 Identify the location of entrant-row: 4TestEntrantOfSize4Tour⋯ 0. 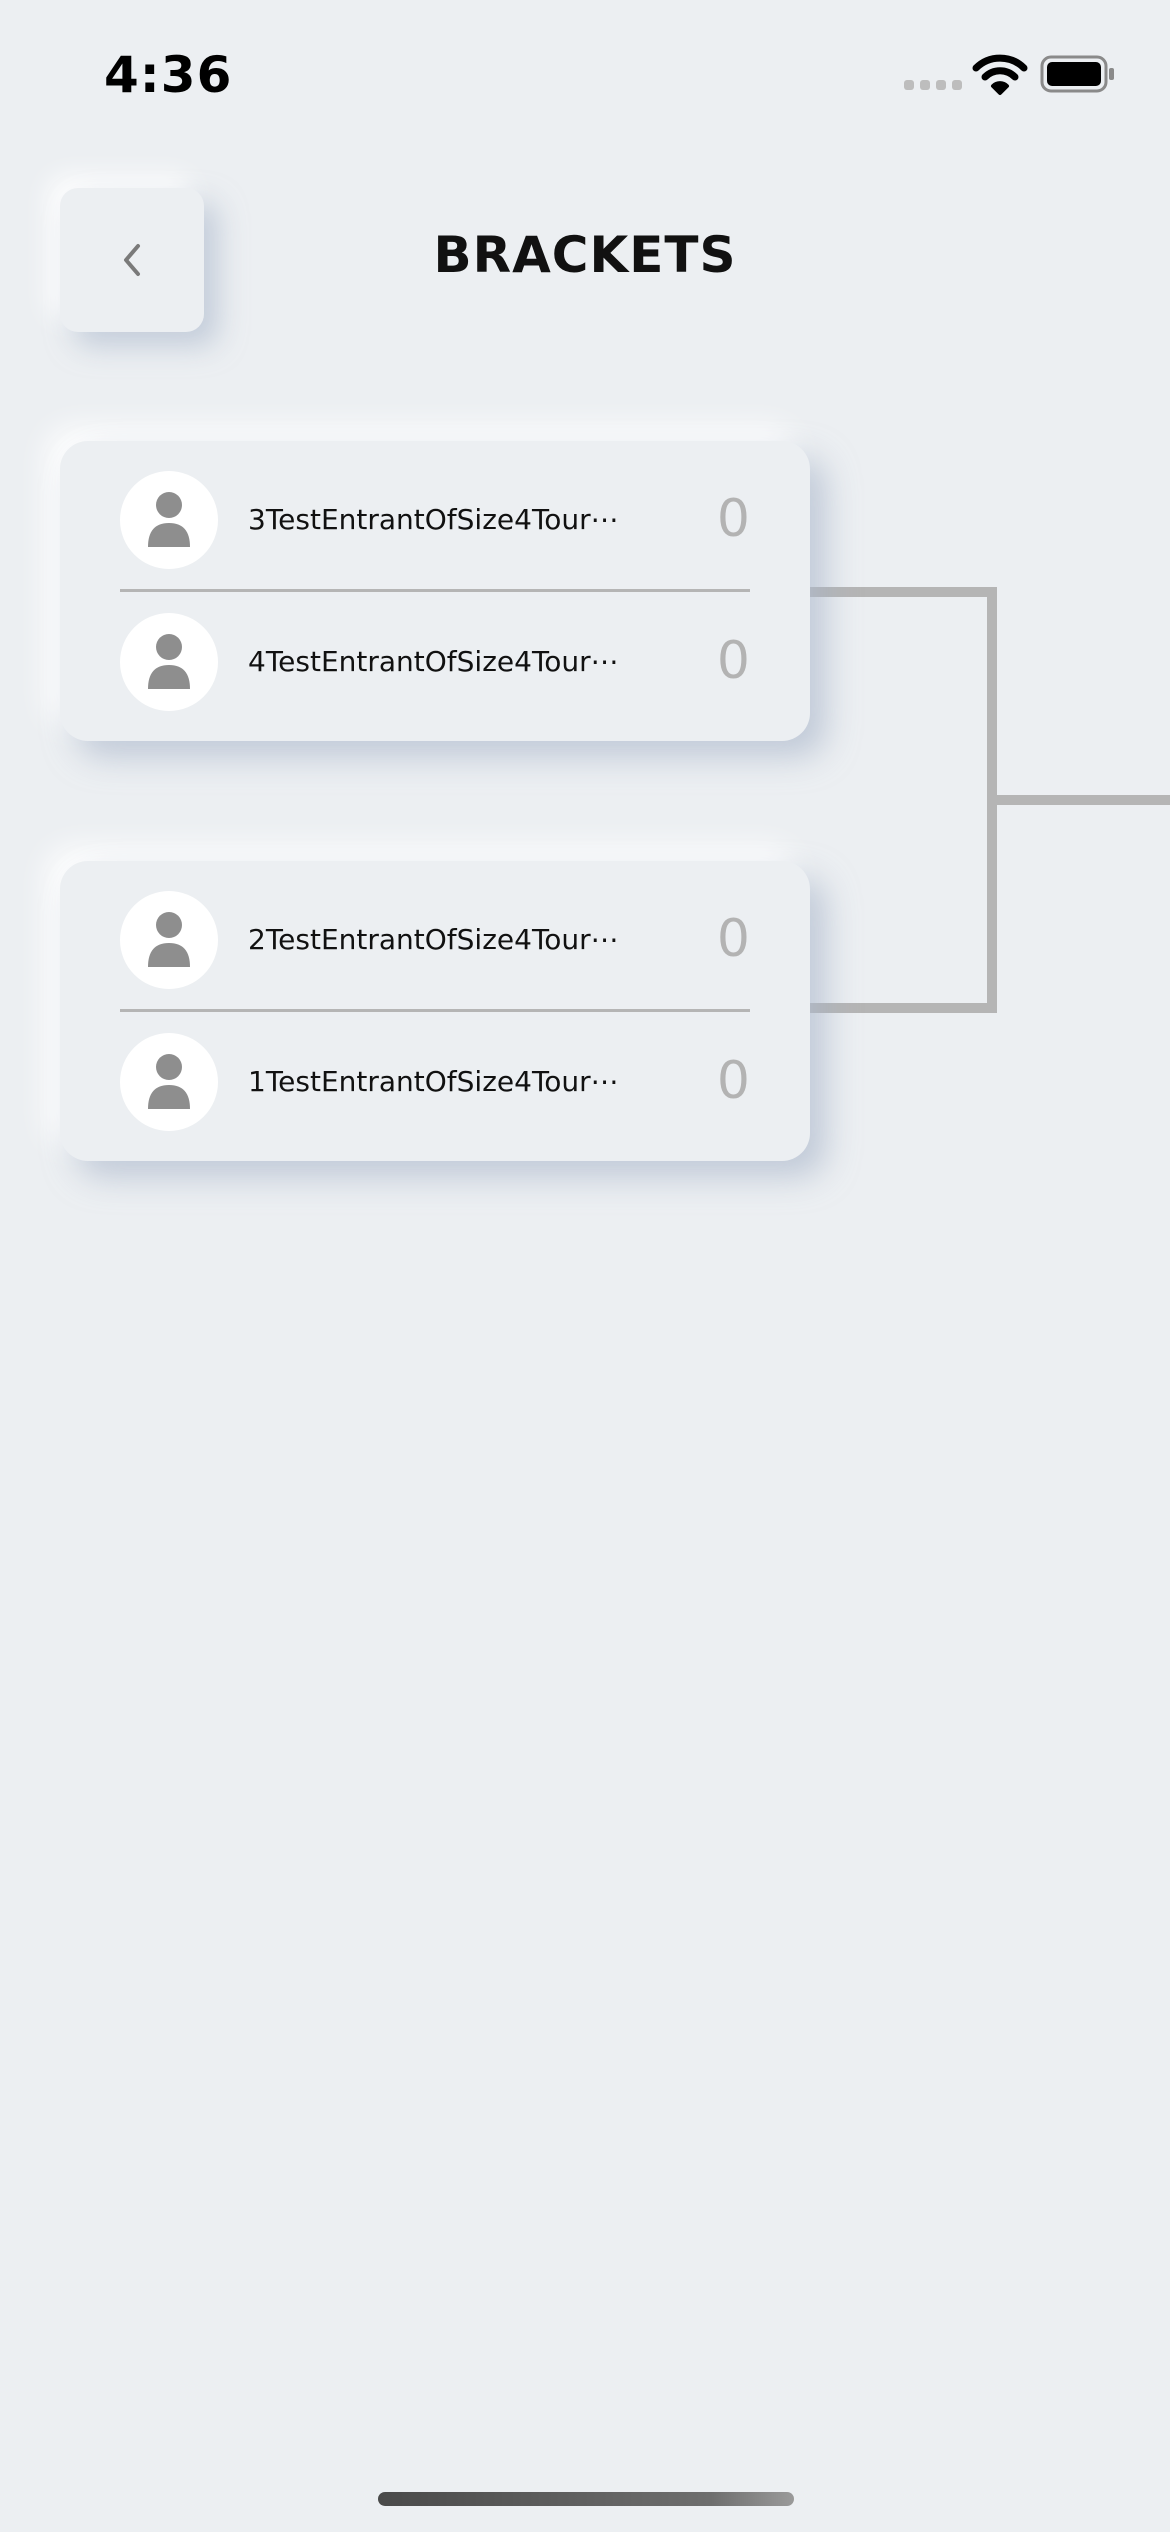
(435, 654).